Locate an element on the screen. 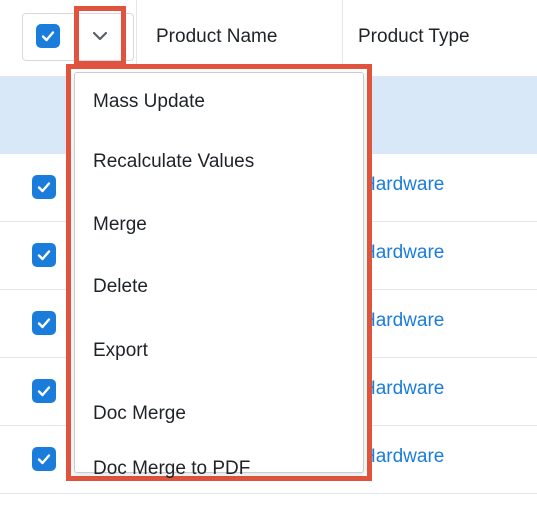  chevron-down-icon is located at coordinates (100, 36).